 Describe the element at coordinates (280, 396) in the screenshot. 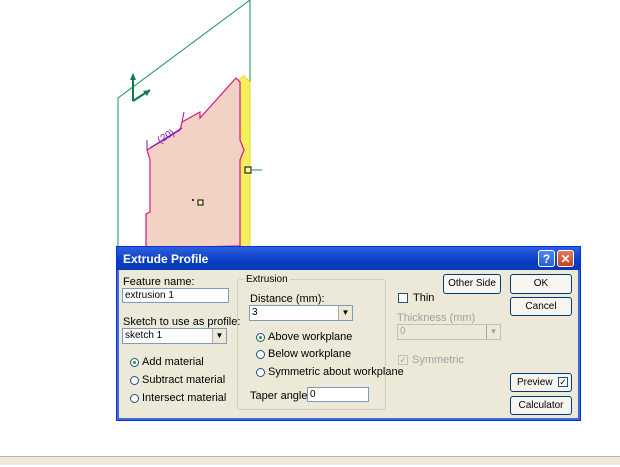

I see `taper-angle-label: Taper angle:` at that location.